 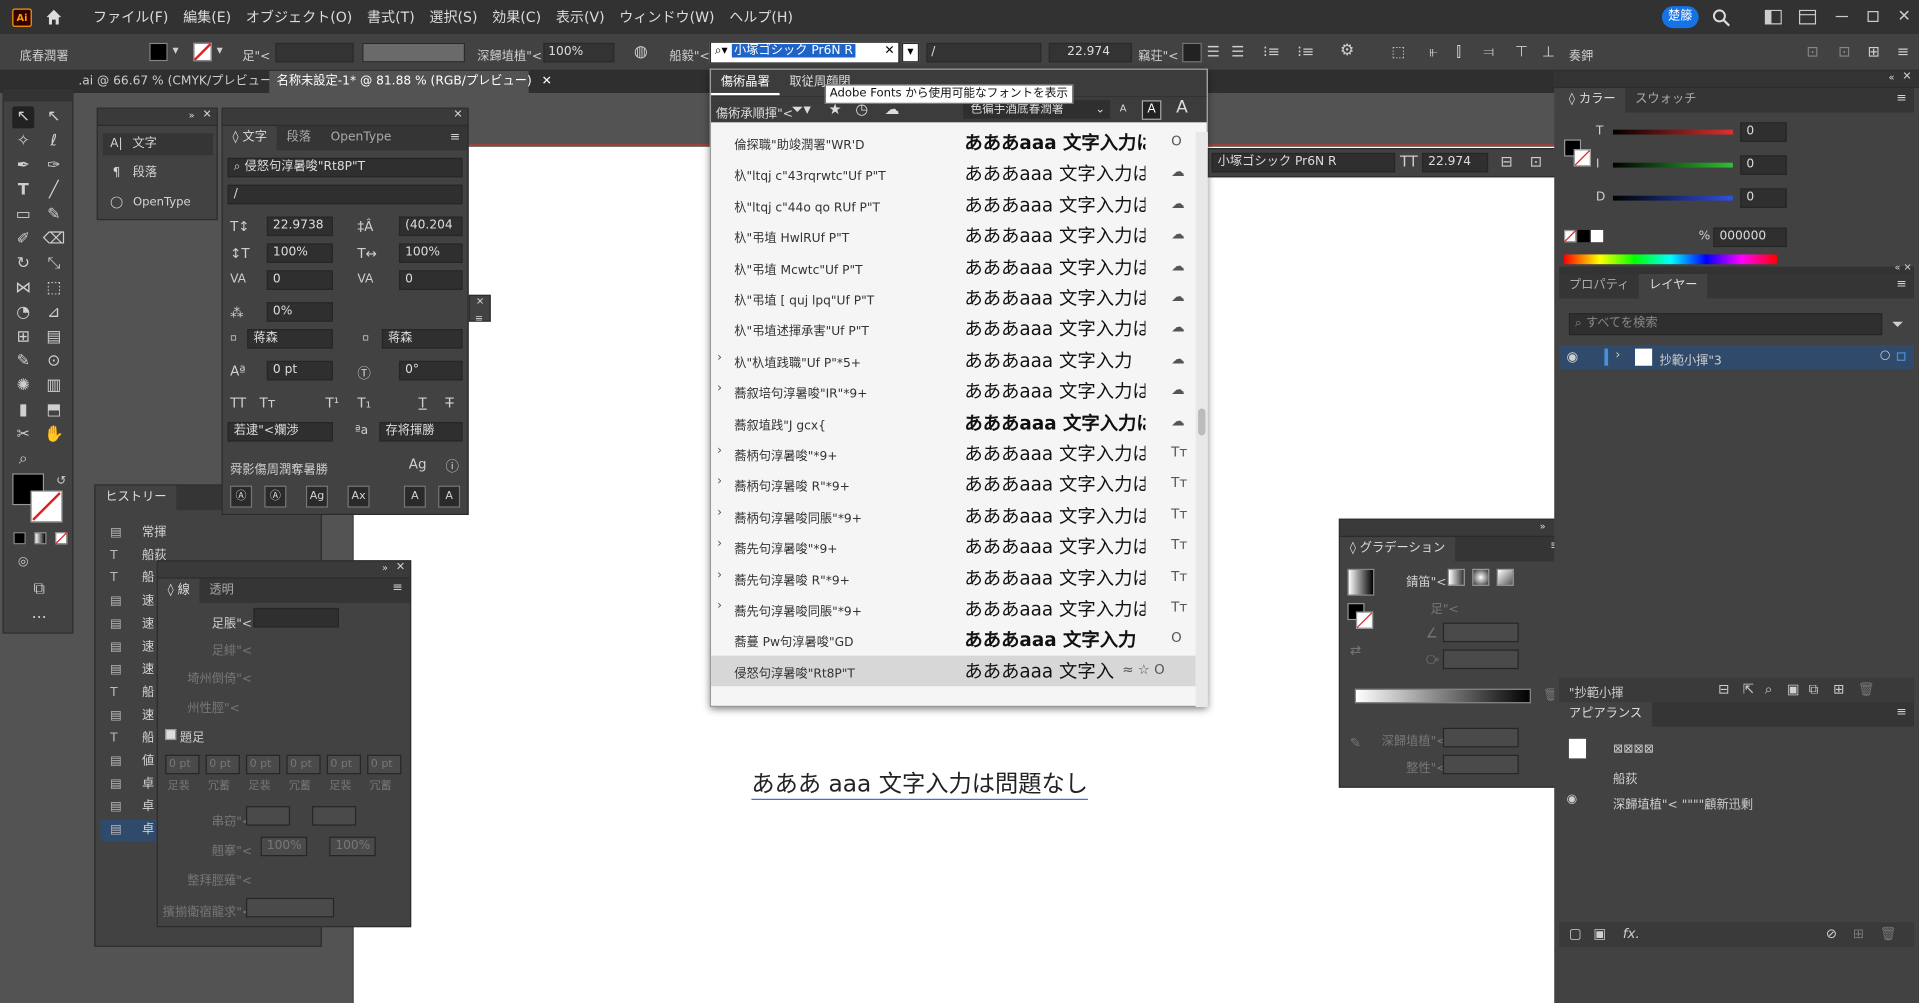 What do you see at coordinates (919, 783) in the screenshot?
I see `canvas-text: あああ aaa 文字入力は問題なし` at bounding box center [919, 783].